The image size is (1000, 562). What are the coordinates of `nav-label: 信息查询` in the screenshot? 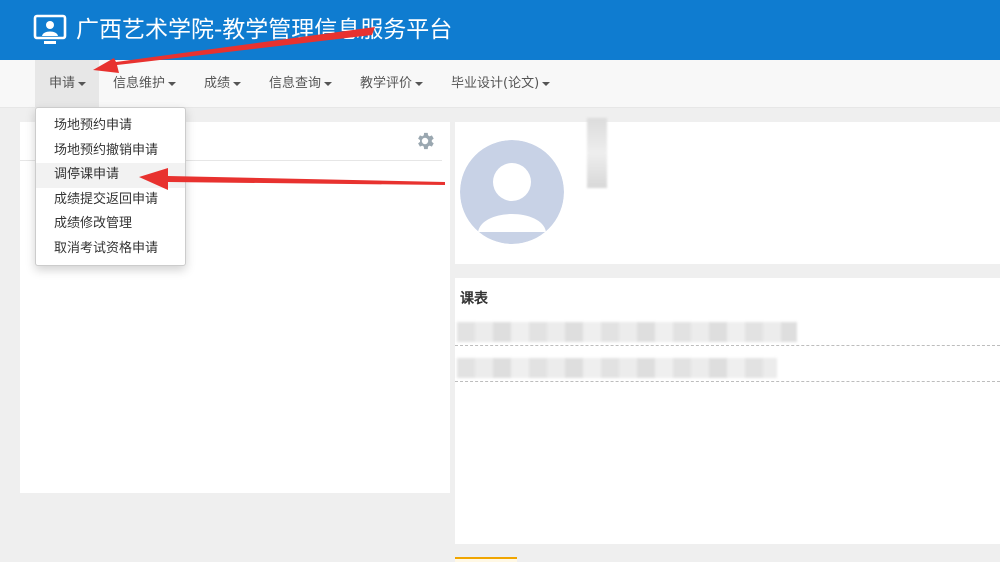 It's located at (295, 83).